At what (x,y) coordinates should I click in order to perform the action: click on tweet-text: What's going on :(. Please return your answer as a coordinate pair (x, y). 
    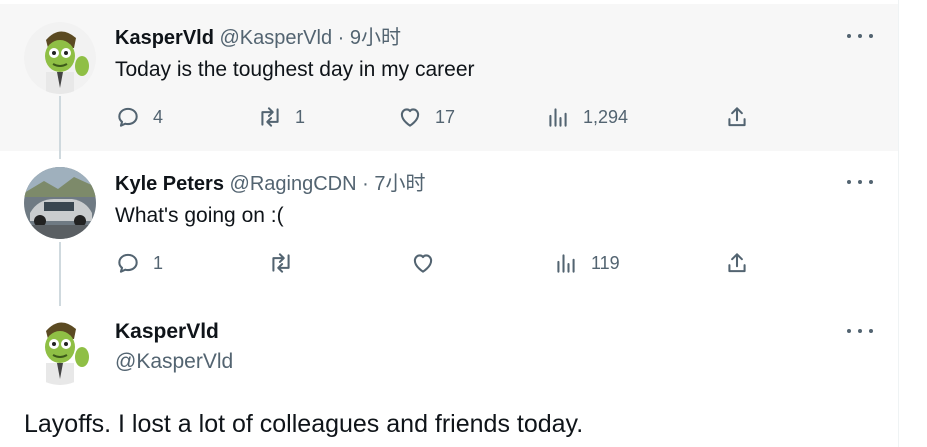
    Looking at the image, I should click on (199, 215).